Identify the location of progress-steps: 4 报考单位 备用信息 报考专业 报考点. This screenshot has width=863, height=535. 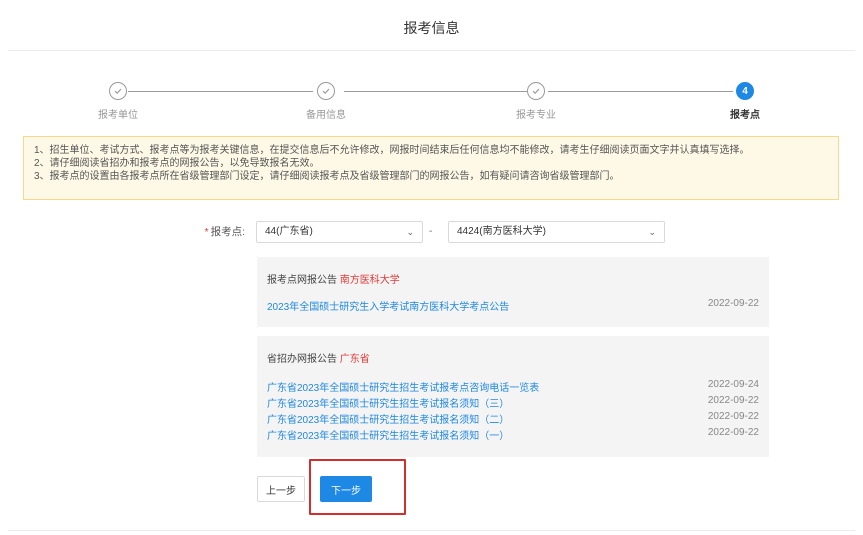
(431, 102).